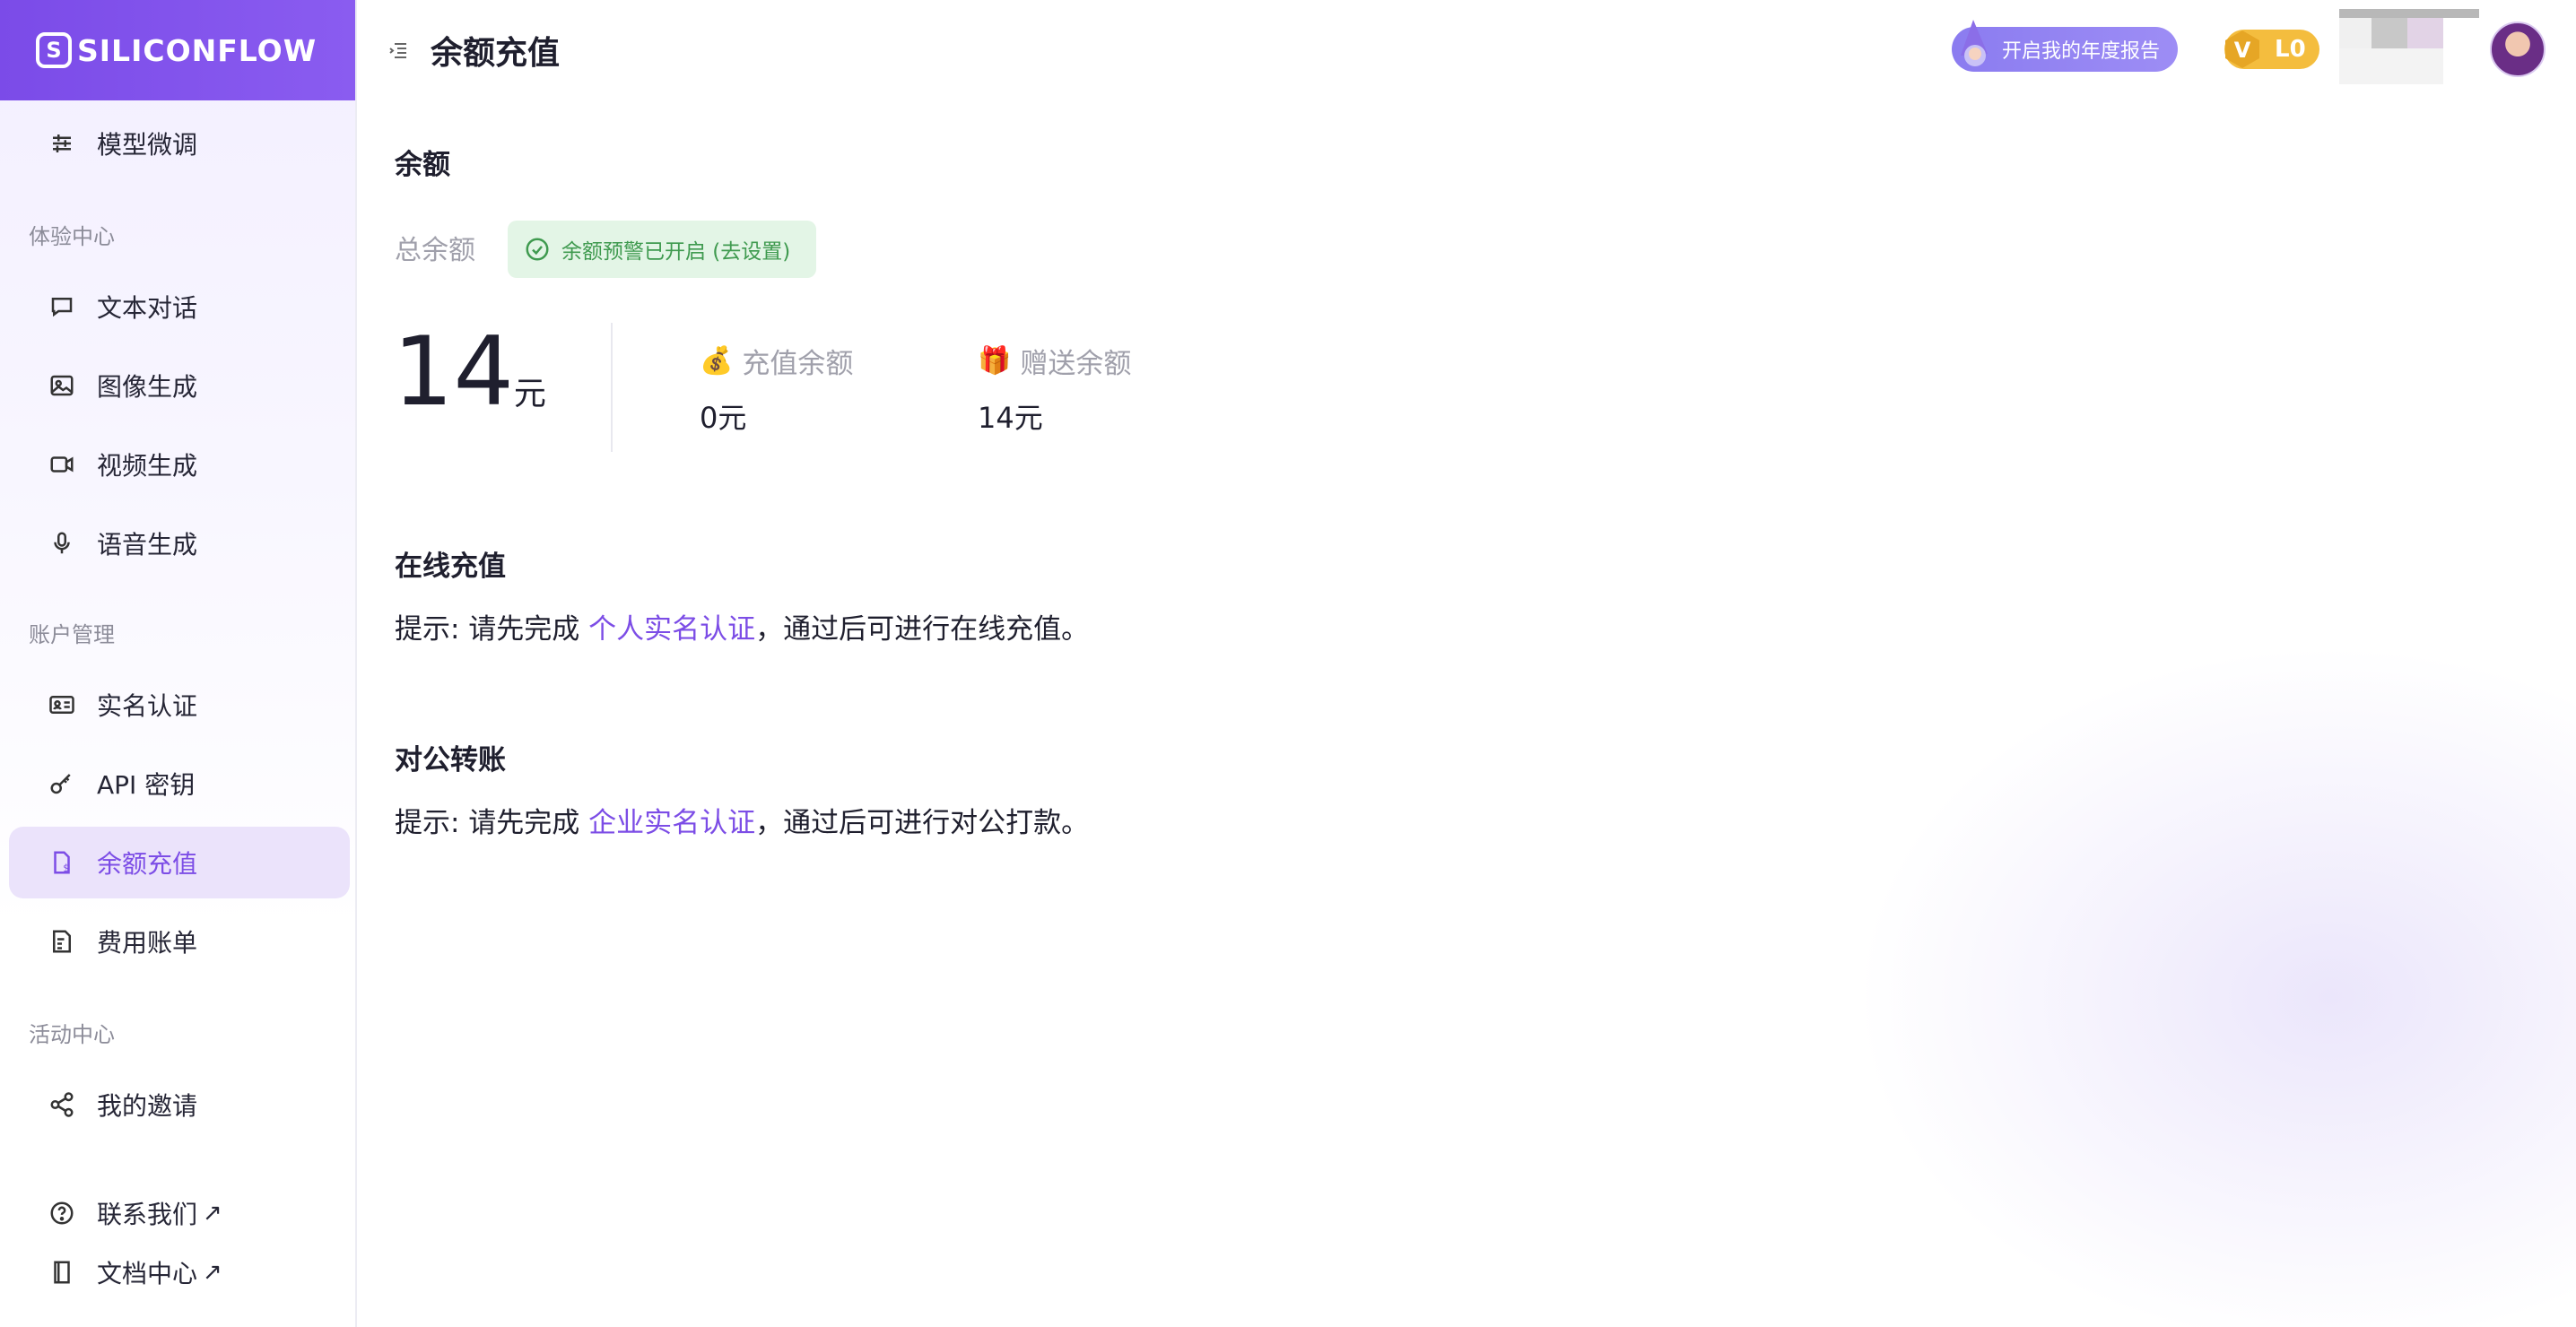 The image size is (2576, 1327). I want to click on sidebar-item-label: 视频生成, so click(147, 466).